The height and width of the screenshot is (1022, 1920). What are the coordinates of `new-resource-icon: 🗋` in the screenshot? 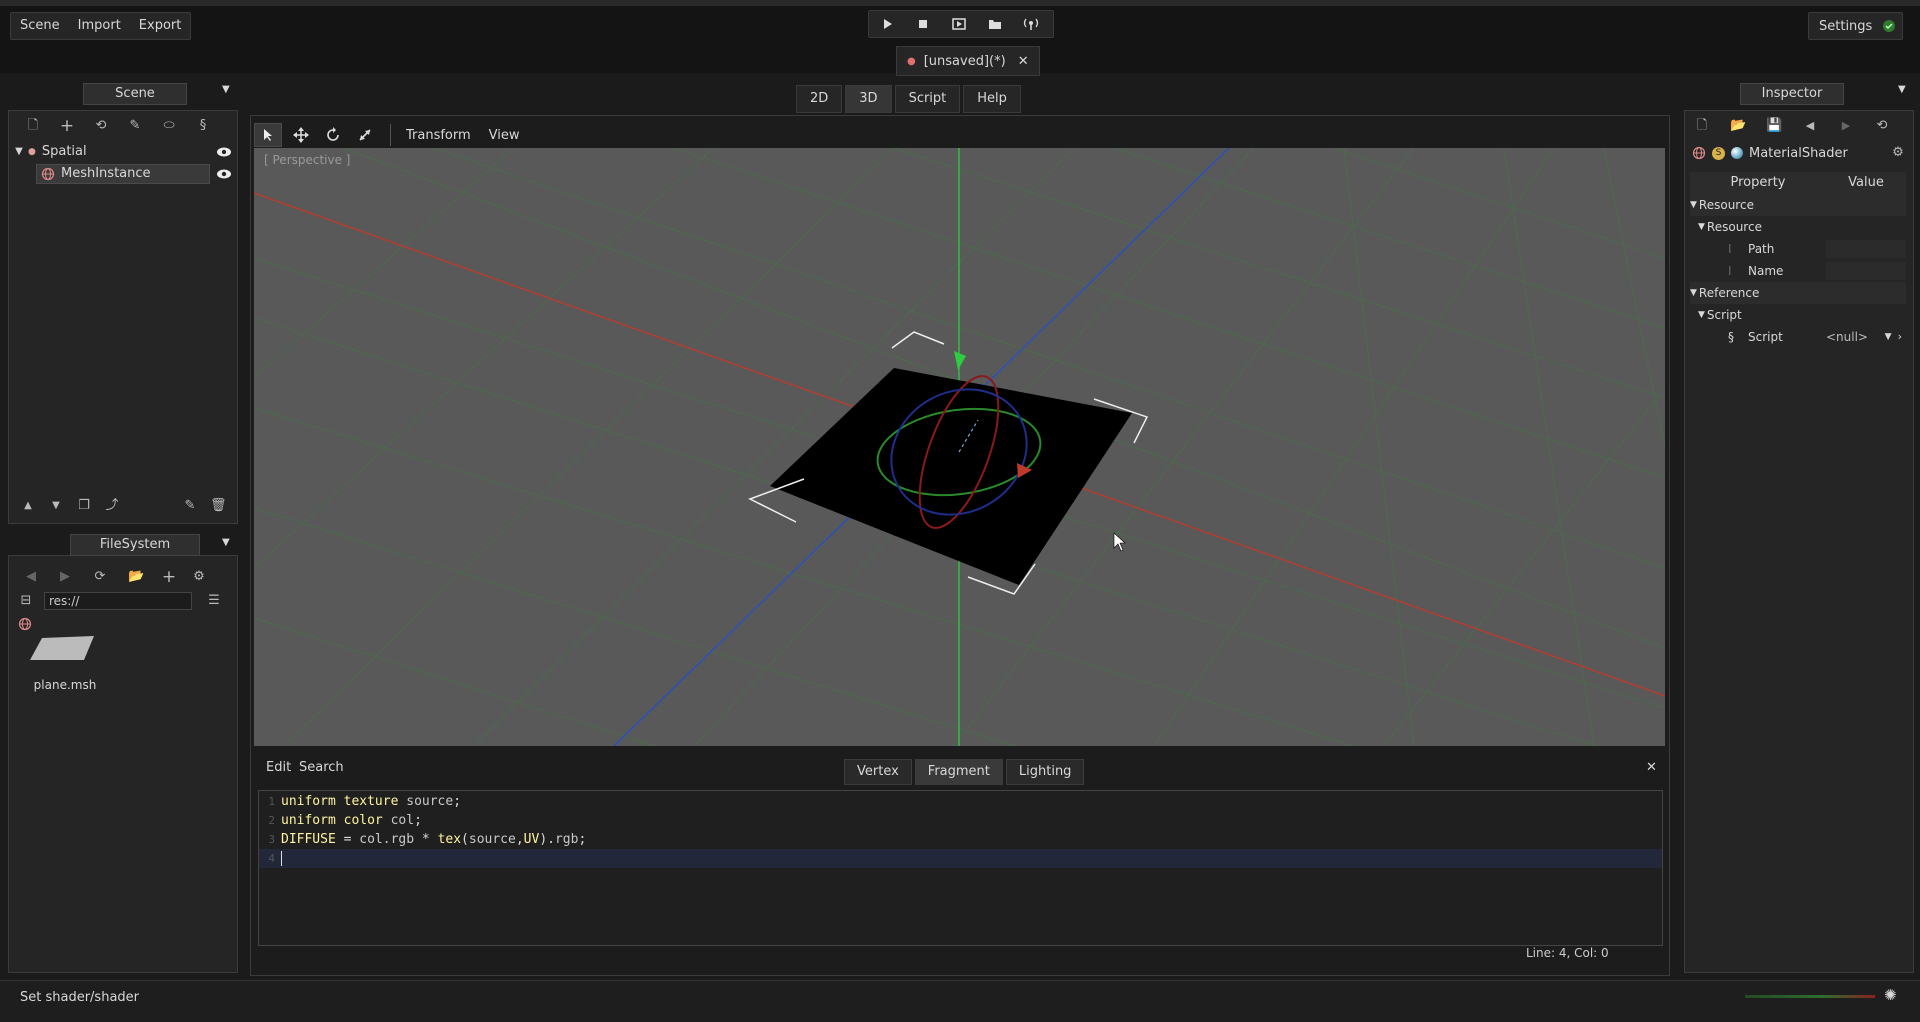 It's located at (1702, 126).